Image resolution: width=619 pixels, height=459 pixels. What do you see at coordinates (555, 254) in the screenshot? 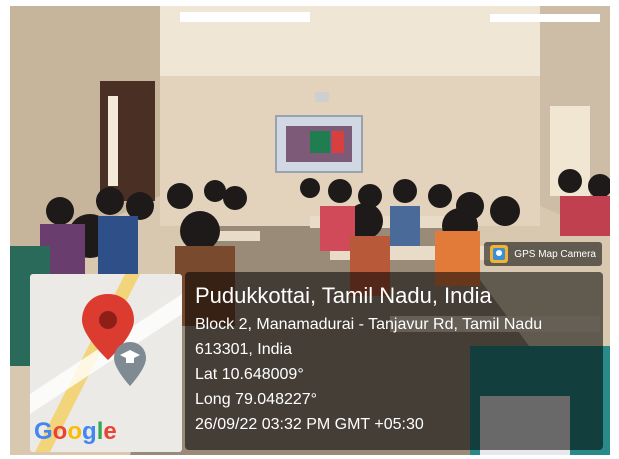
I see `app-name: GPS Map Camera` at bounding box center [555, 254].